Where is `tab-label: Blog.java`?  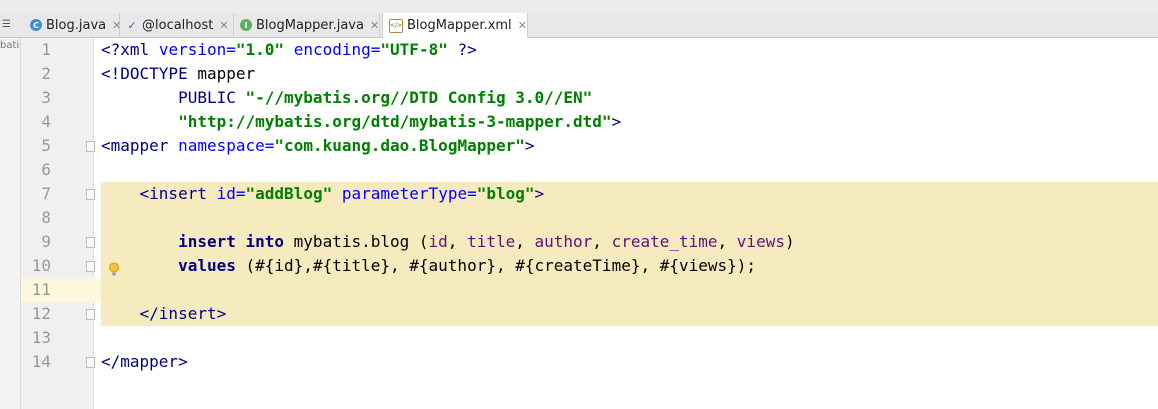 tab-label: Blog.java is located at coordinates (76, 25).